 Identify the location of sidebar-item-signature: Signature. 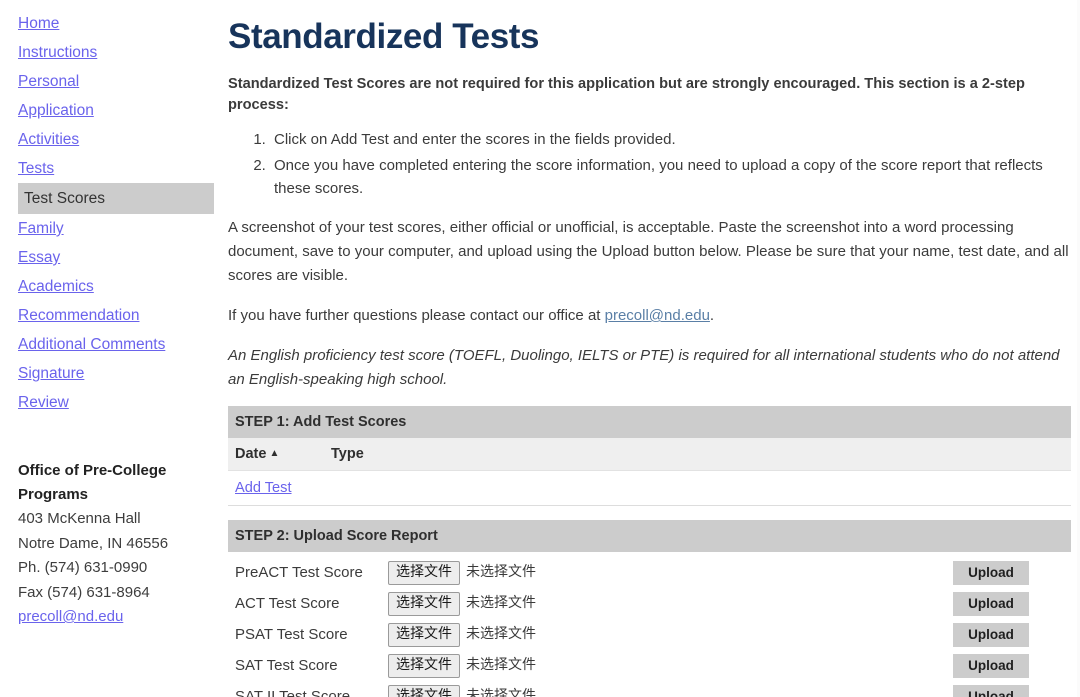
(113, 373).